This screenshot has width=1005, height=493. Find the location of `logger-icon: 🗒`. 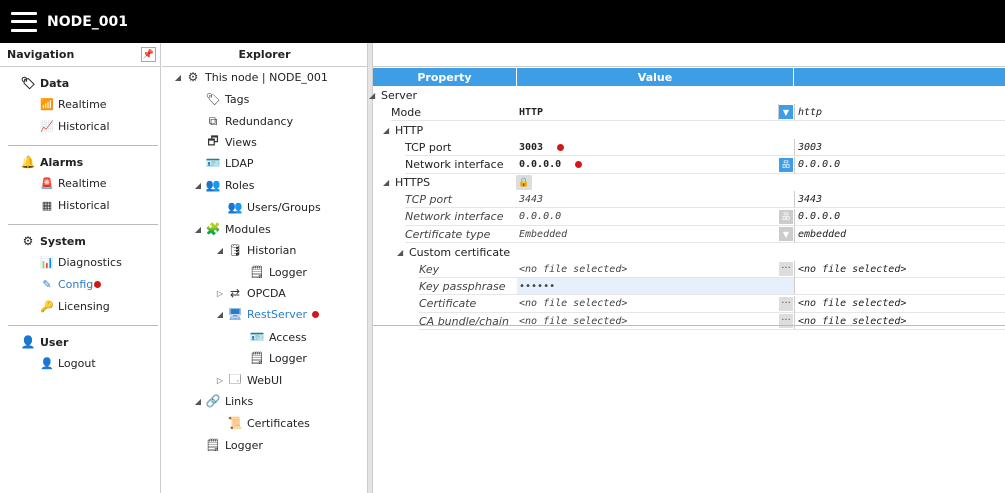

logger-icon: 🗒 is located at coordinates (213, 445).